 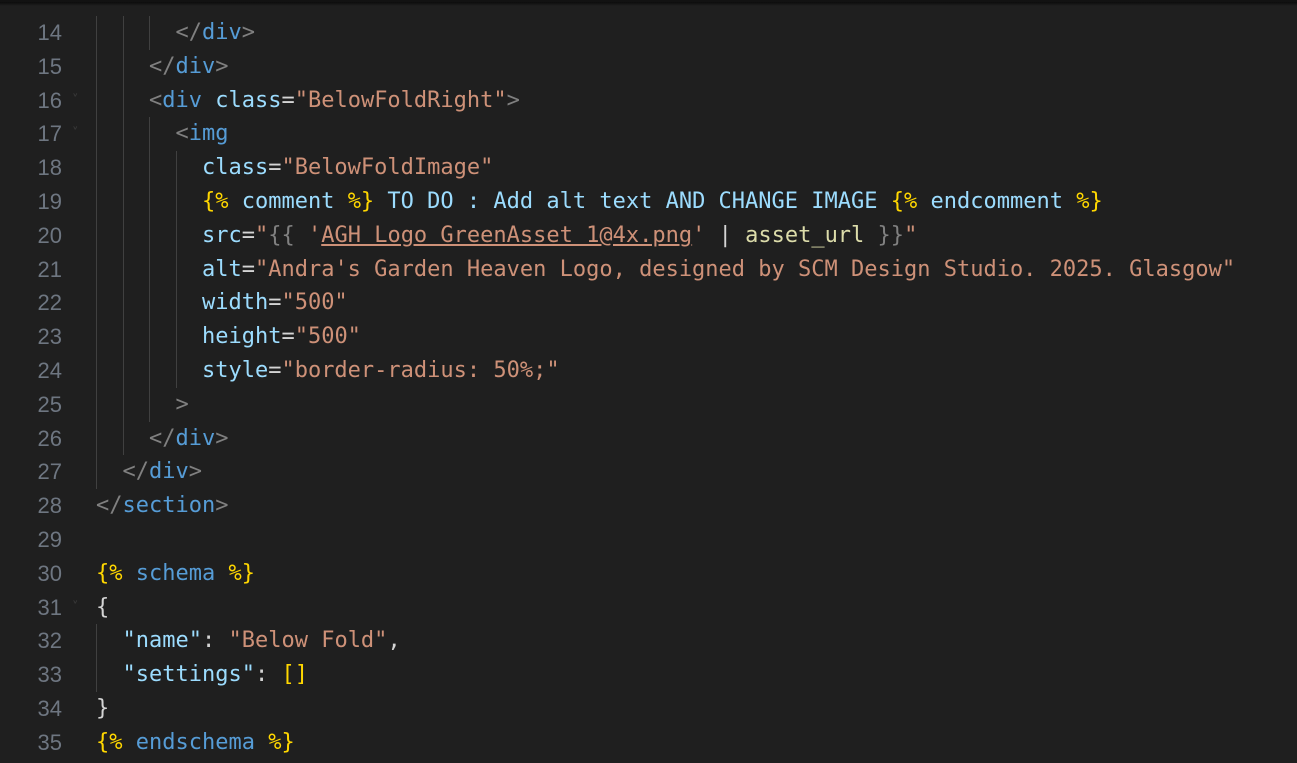 What do you see at coordinates (648, 438) in the screenshot?
I see `code-line: 26 </div>` at bounding box center [648, 438].